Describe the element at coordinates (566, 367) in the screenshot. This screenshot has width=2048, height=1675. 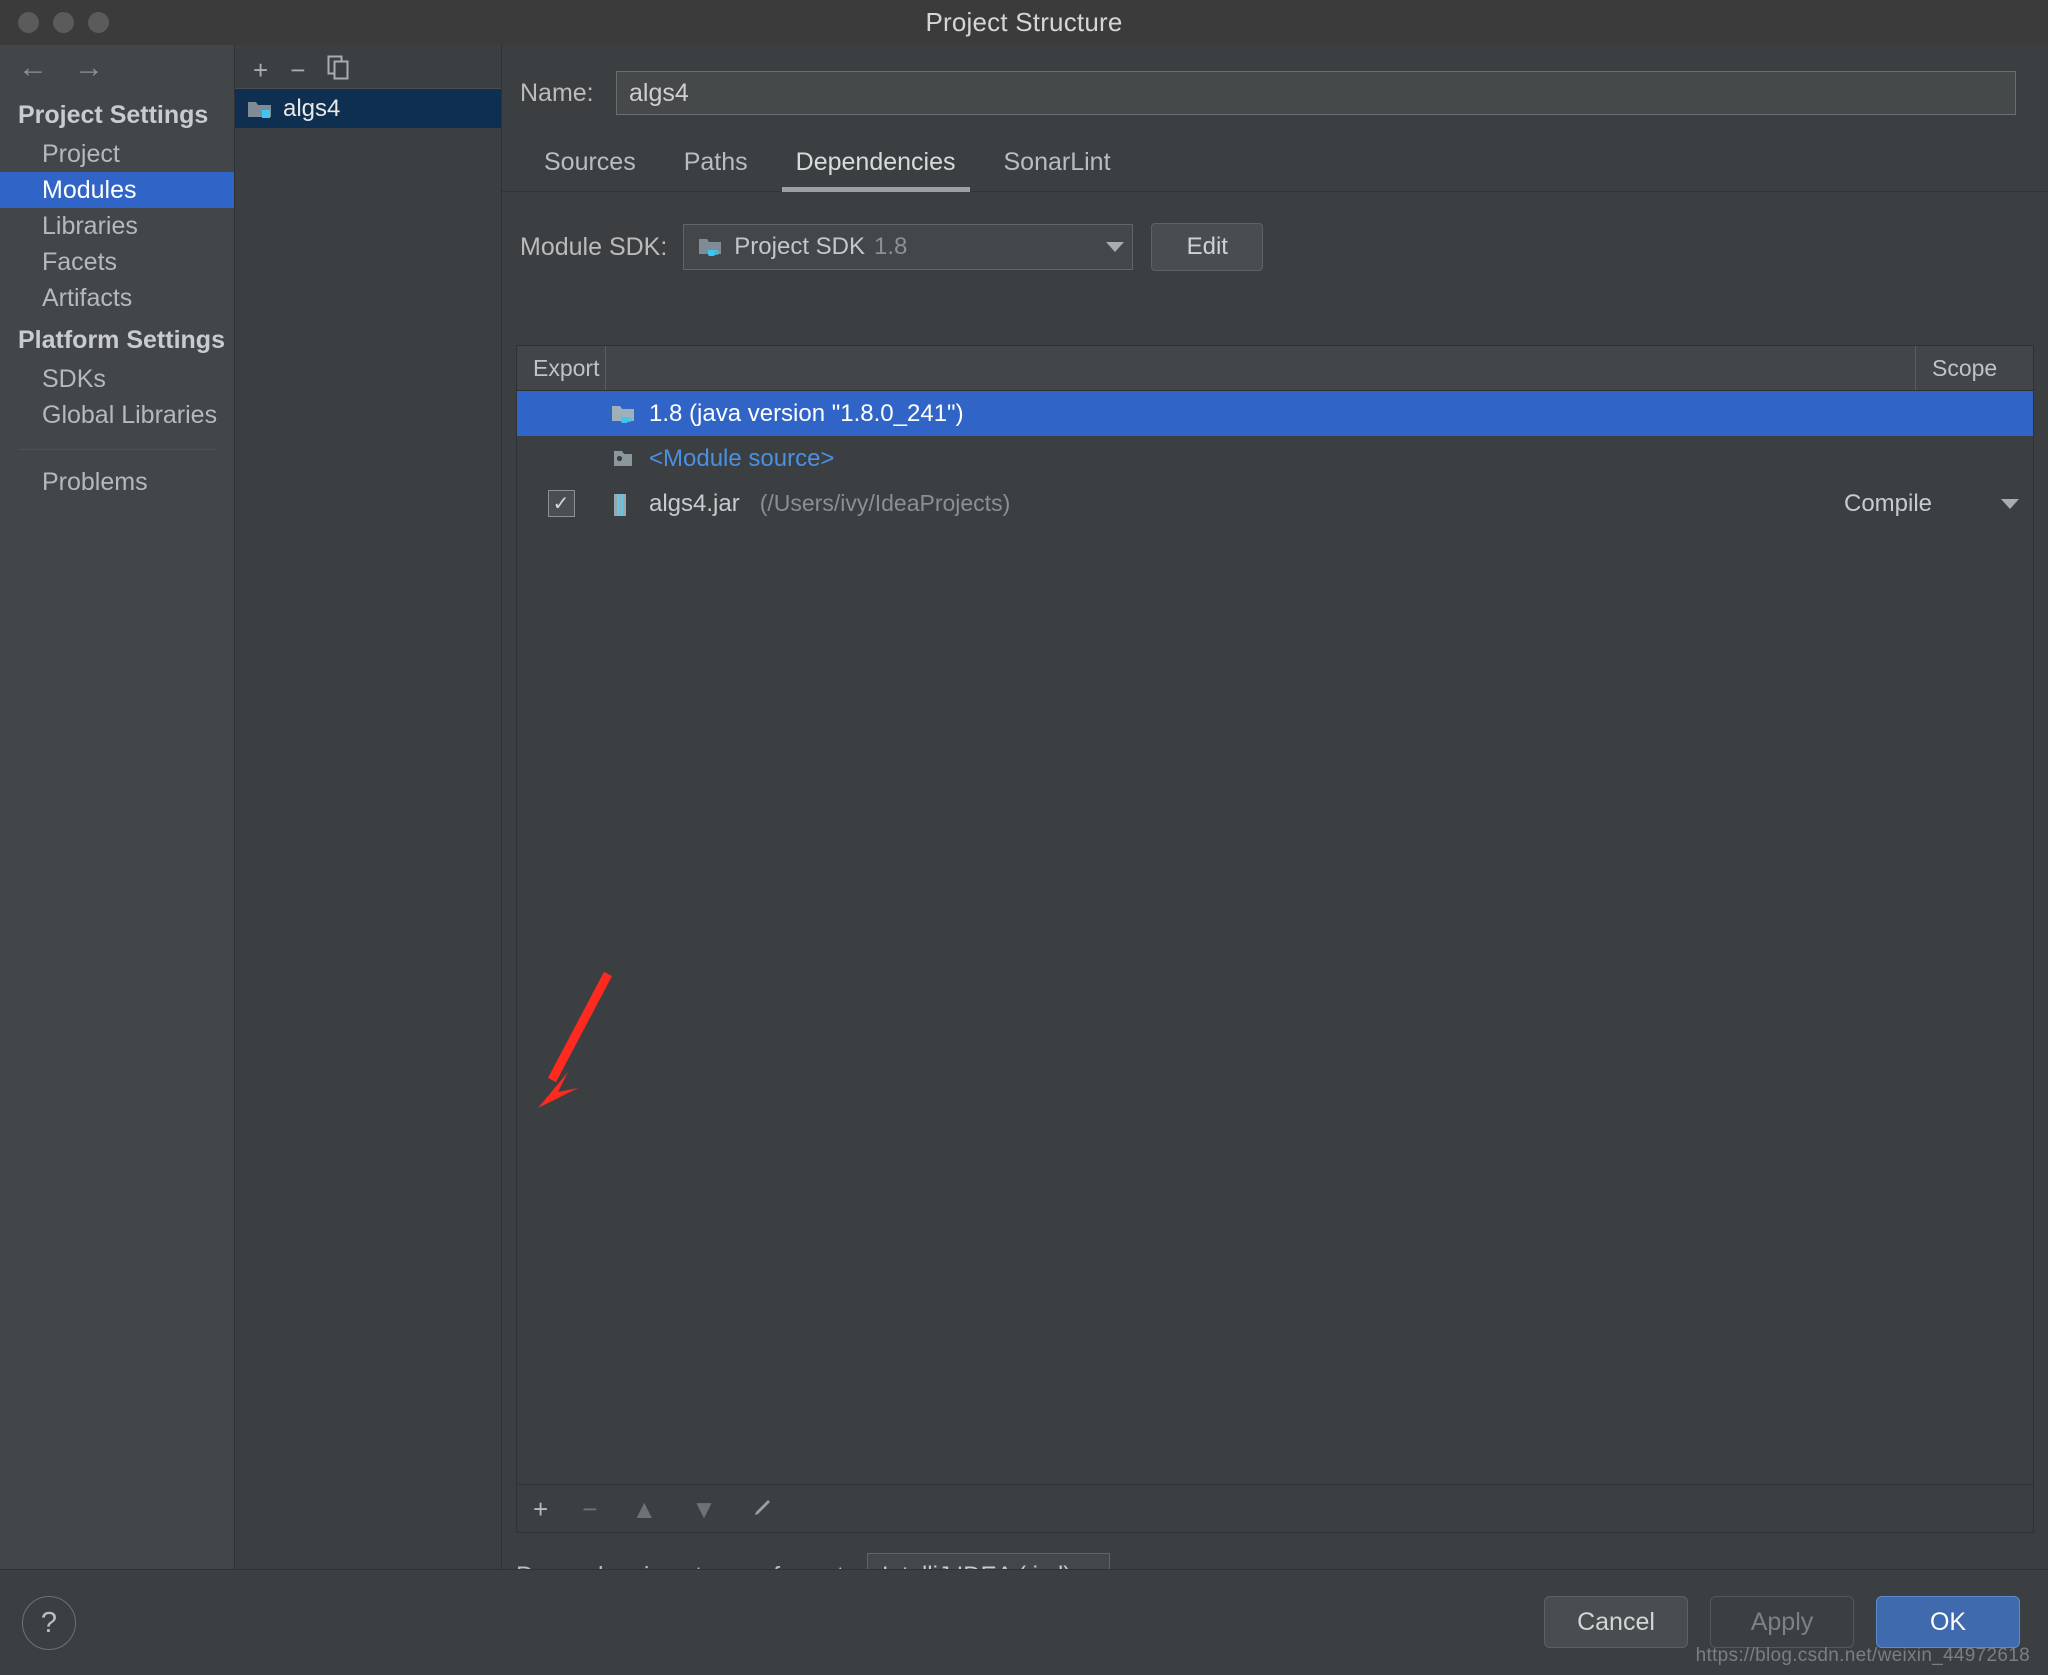
I see `column-header-export: Export` at that location.